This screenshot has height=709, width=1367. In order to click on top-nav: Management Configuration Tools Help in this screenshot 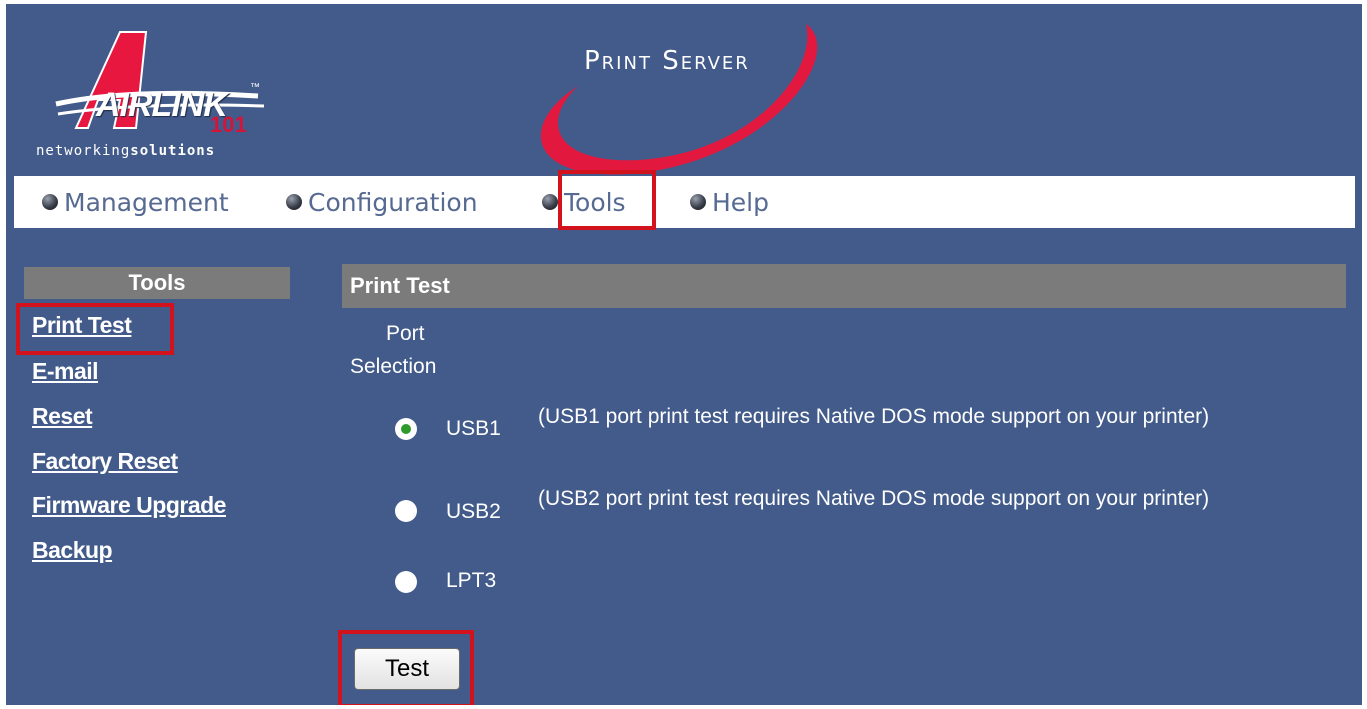, I will do `click(684, 202)`.